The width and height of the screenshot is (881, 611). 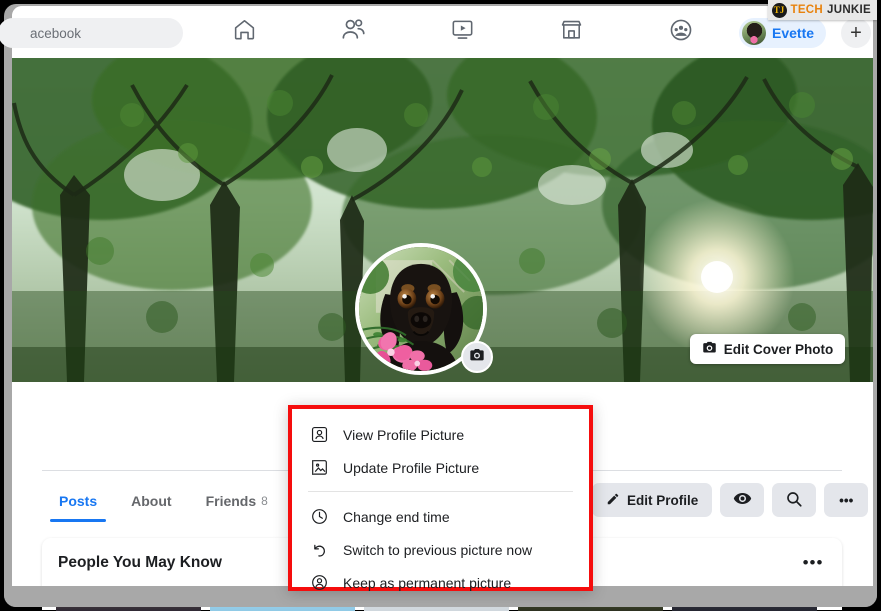 I want to click on menu-item-label: Keep as permanent picture, so click(x=427, y=582).